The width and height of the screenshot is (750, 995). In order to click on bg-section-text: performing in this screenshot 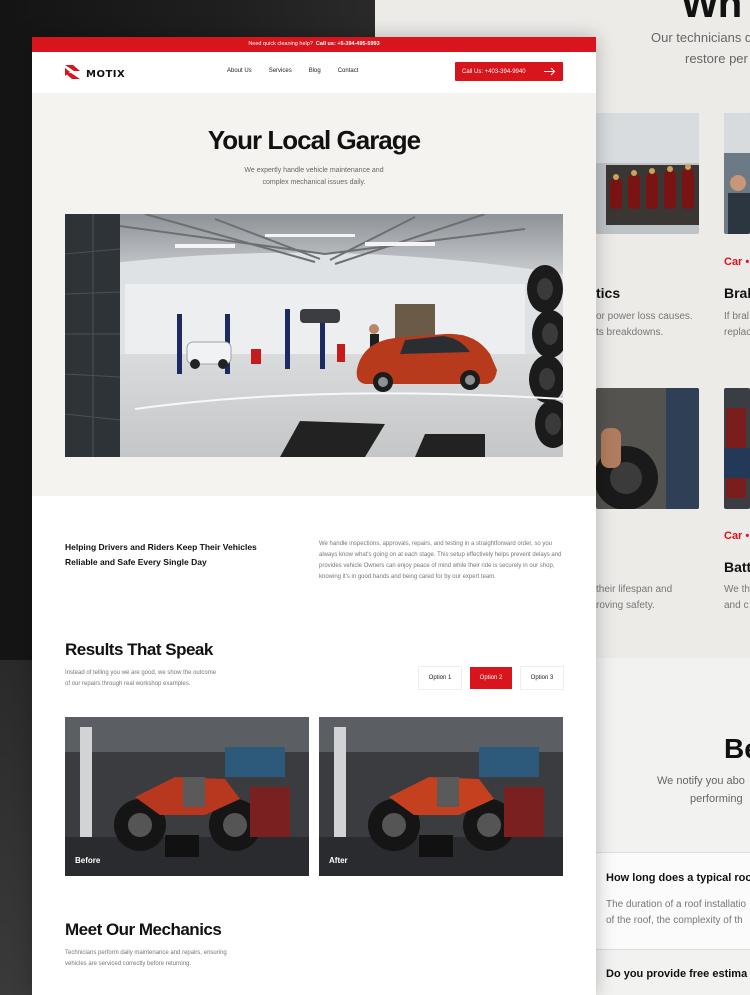, I will do `click(716, 799)`.